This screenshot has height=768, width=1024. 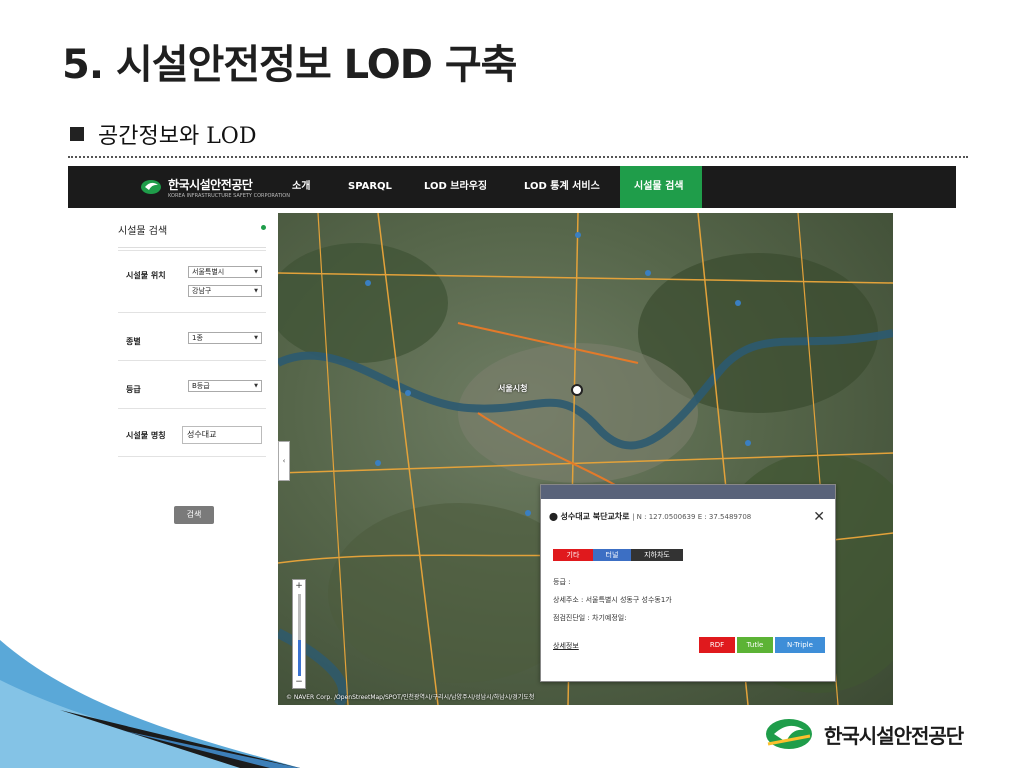 What do you see at coordinates (150, 704) in the screenshot?
I see `slide-corner-decoration` at bounding box center [150, 704].